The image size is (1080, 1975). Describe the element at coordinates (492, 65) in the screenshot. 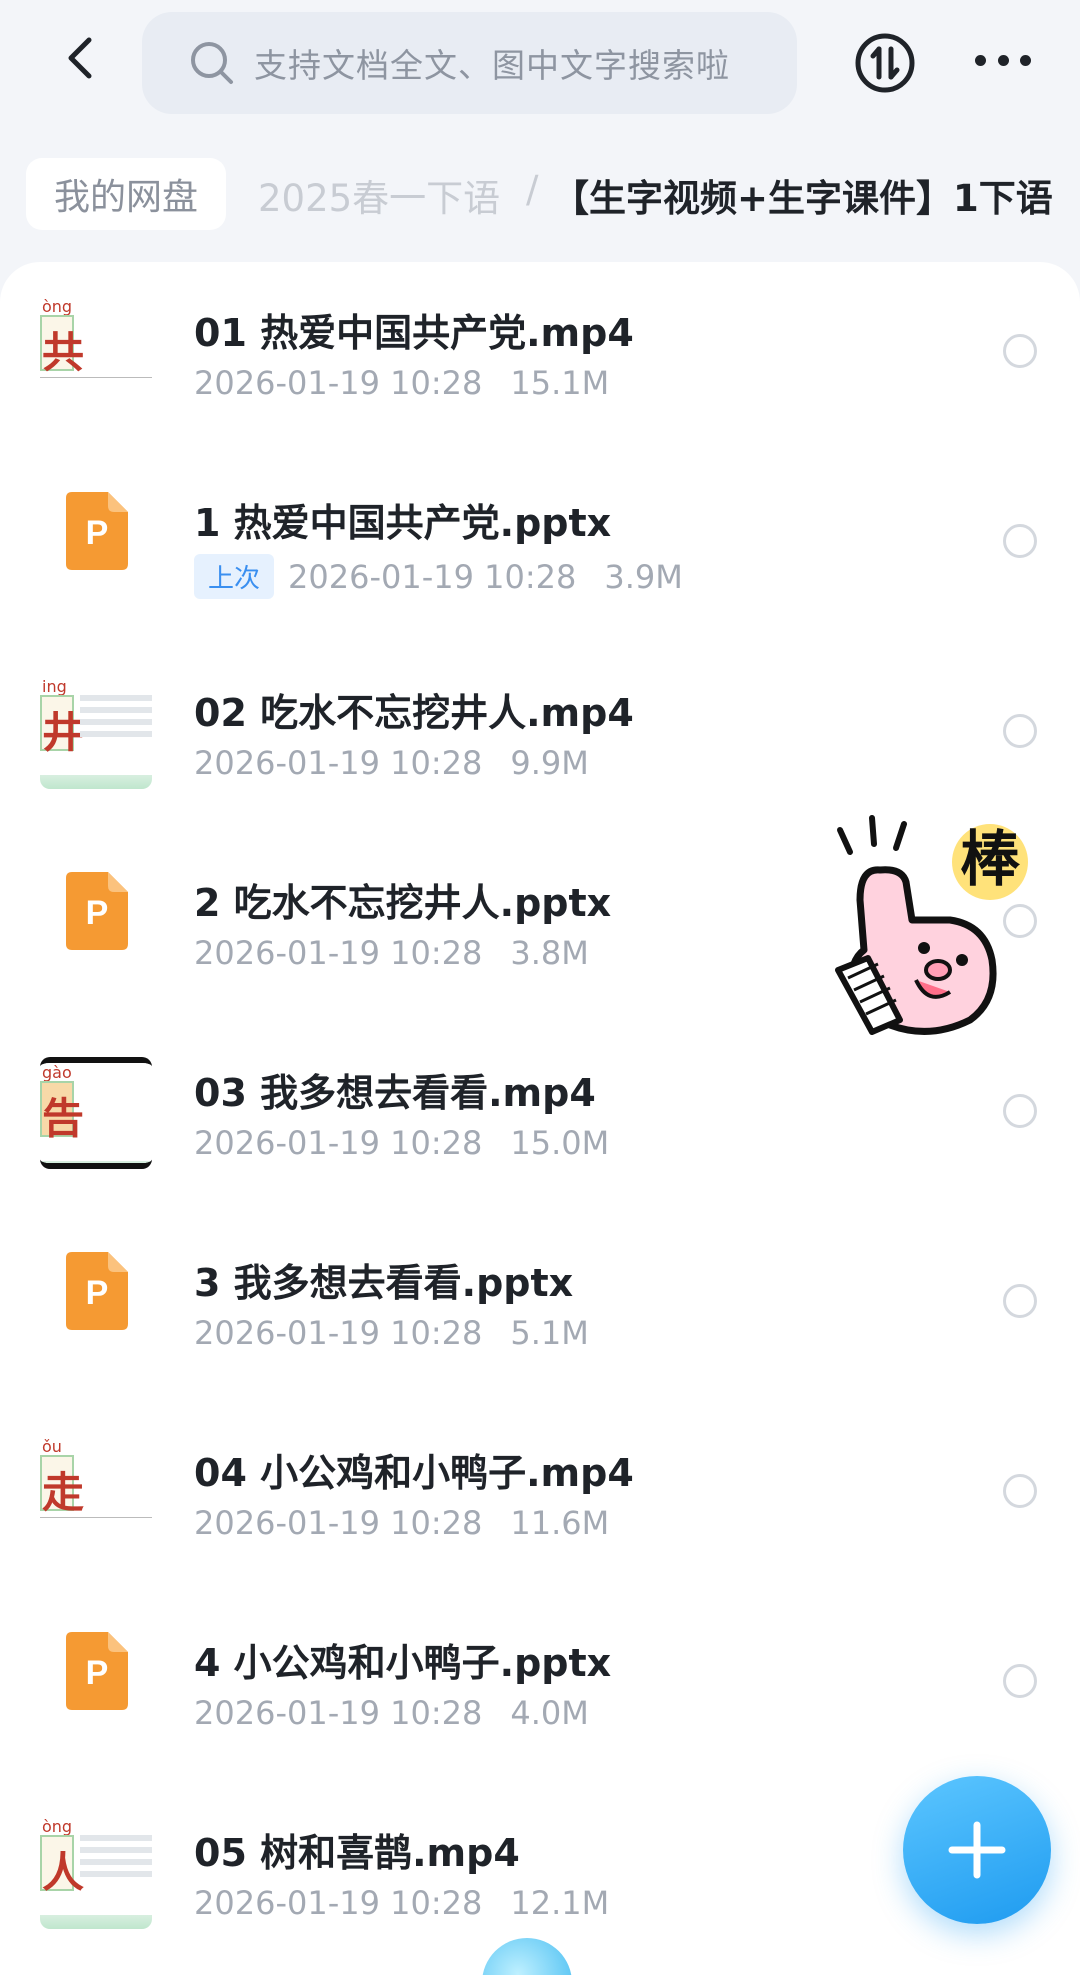

I see `search-placeholder: 支持文档全文、图中文字搜索啦` at that location.